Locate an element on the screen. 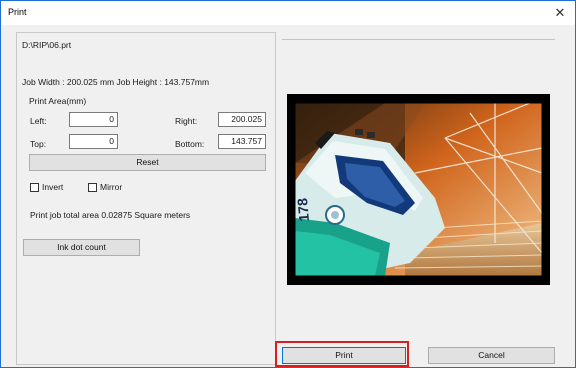  title-bar: Print ✕ is located at coordinates (288, 13).